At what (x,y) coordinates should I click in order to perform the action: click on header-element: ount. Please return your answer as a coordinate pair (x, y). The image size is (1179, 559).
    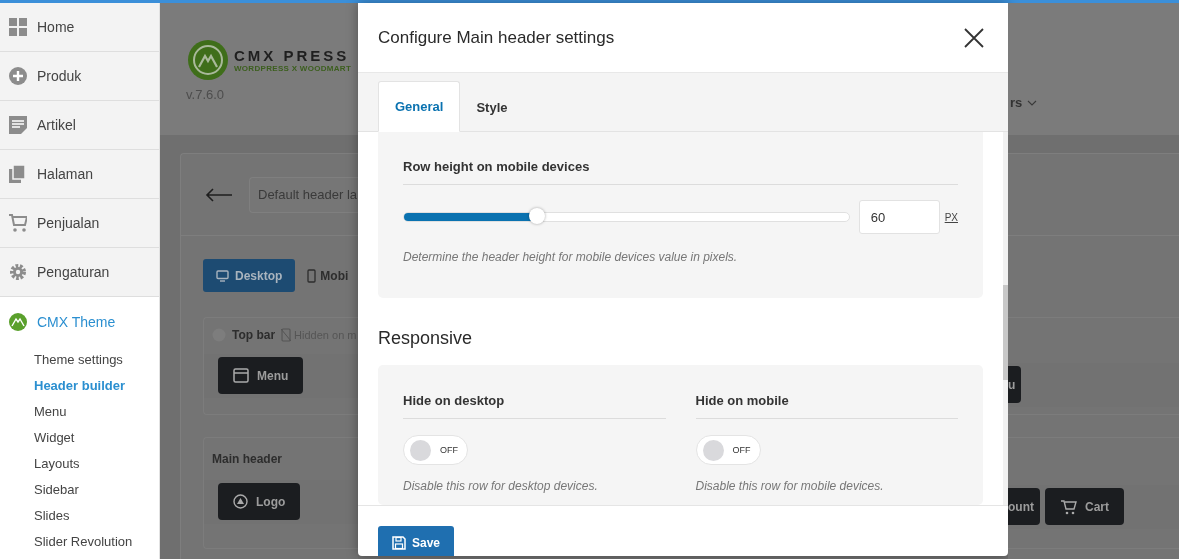
    Looking at the image, I should click on (1024, 506).